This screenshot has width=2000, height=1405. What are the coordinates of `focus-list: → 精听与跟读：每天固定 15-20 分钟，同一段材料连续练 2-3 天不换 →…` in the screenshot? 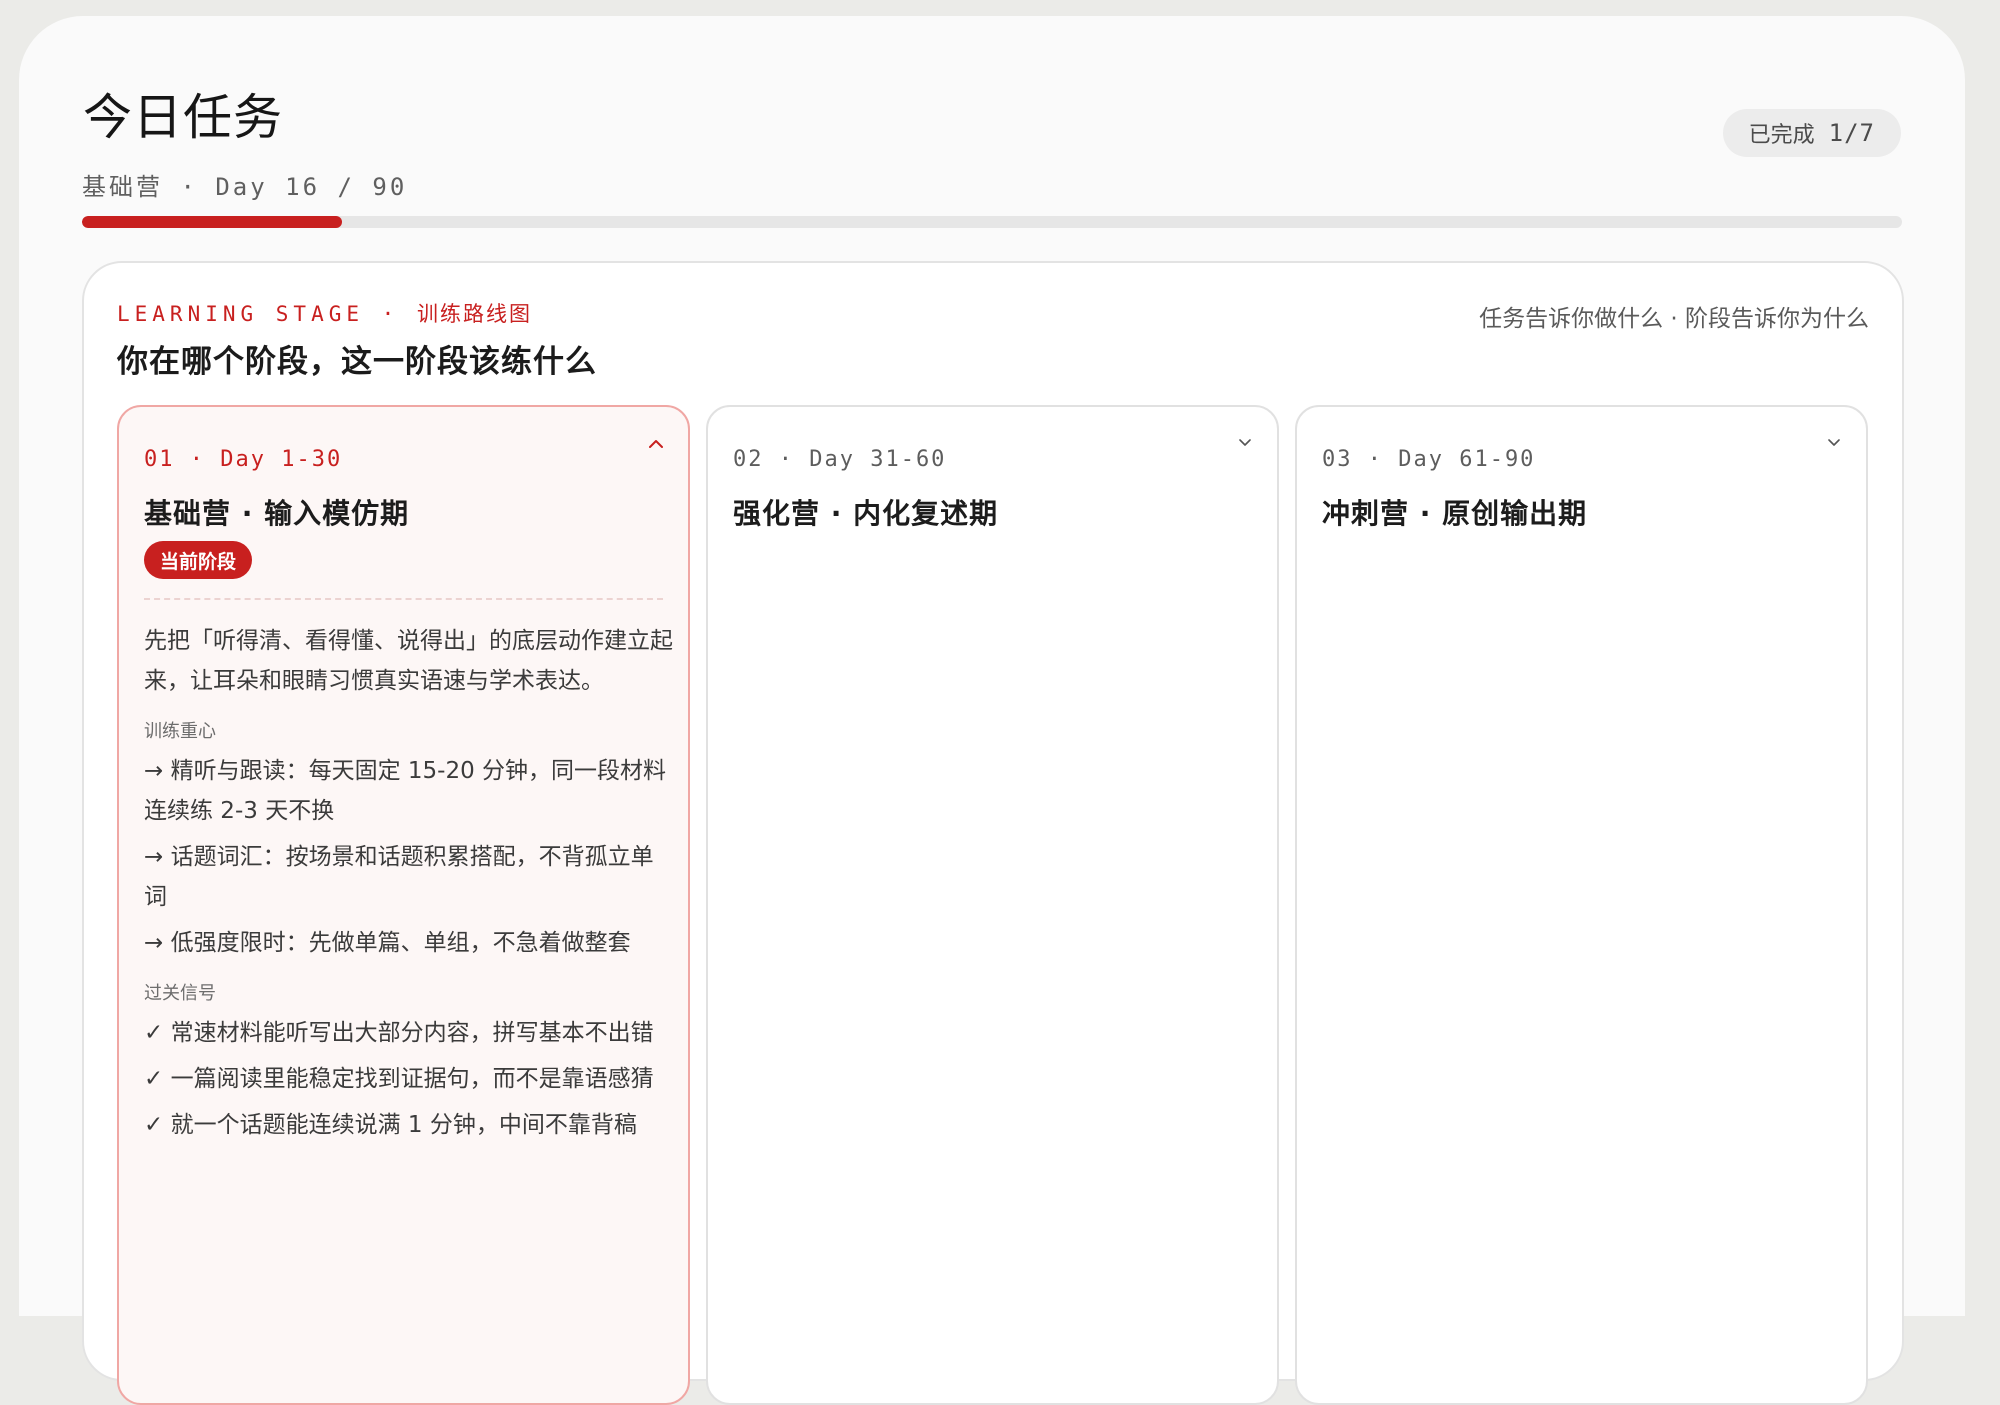 It's located at (409, 857).